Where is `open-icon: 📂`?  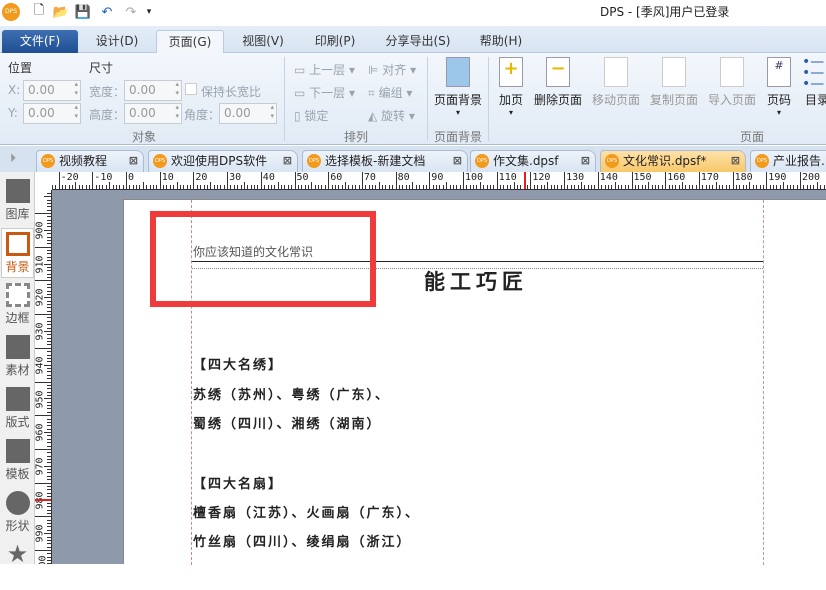 open-icon: 📂 is located at coordinates (61, 12).